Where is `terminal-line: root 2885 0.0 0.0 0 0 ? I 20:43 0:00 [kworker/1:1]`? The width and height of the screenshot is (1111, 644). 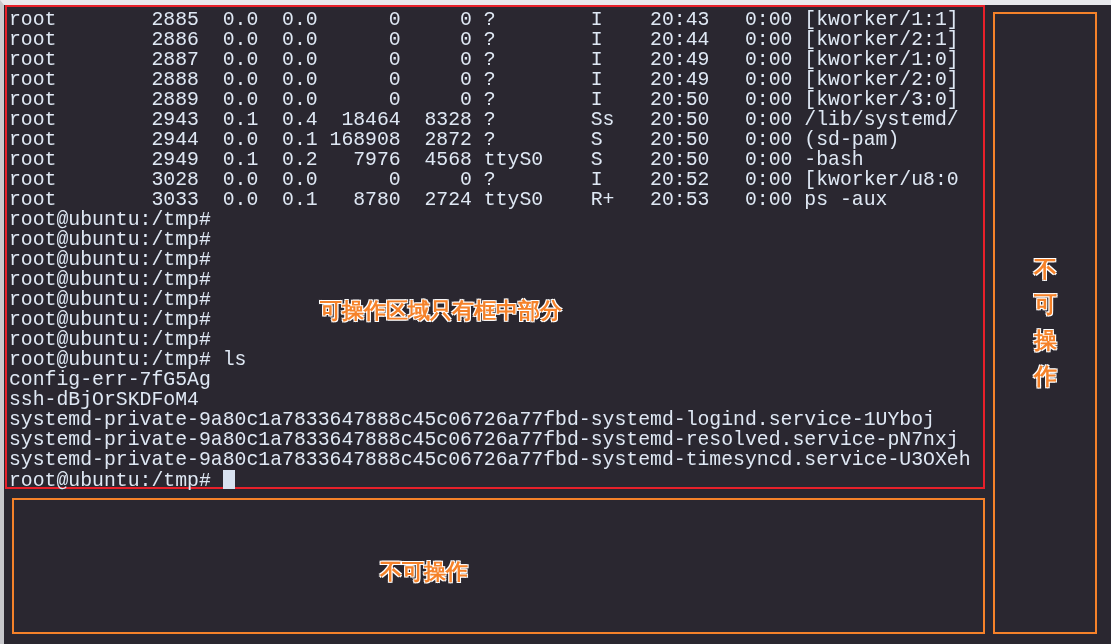 terminal-line: root 2885 0.0 0.0 0 0 ? I 20:43 0:00 [kworker/1:1] is located at coordinates (484, 20).